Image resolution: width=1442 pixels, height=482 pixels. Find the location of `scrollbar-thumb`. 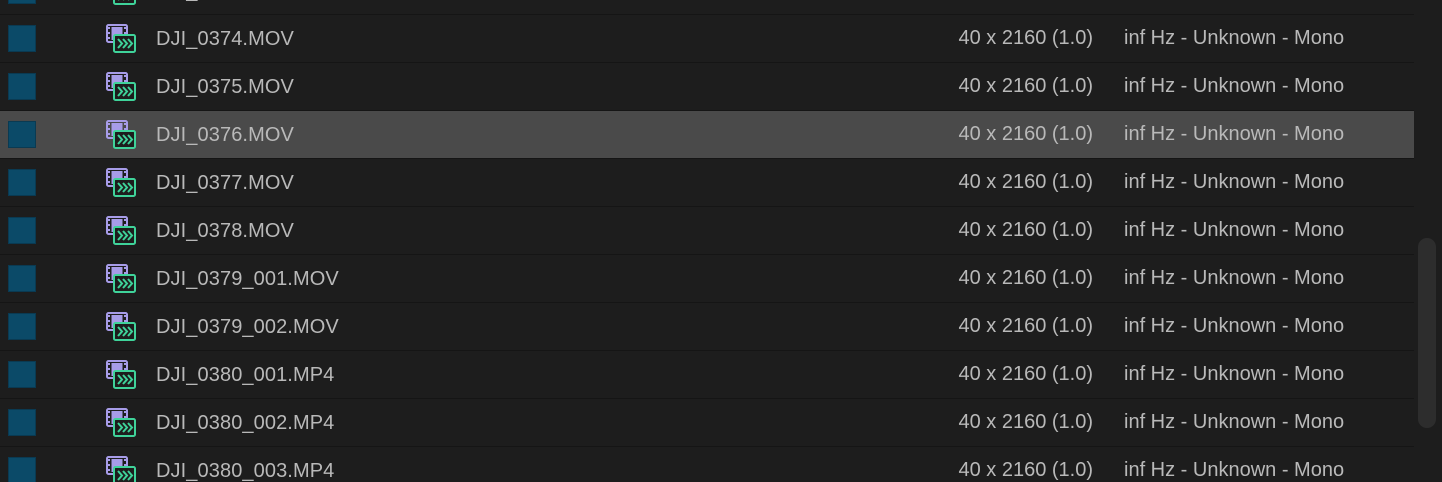

scrollbar-thumb is located at coordinates (1427, 333).